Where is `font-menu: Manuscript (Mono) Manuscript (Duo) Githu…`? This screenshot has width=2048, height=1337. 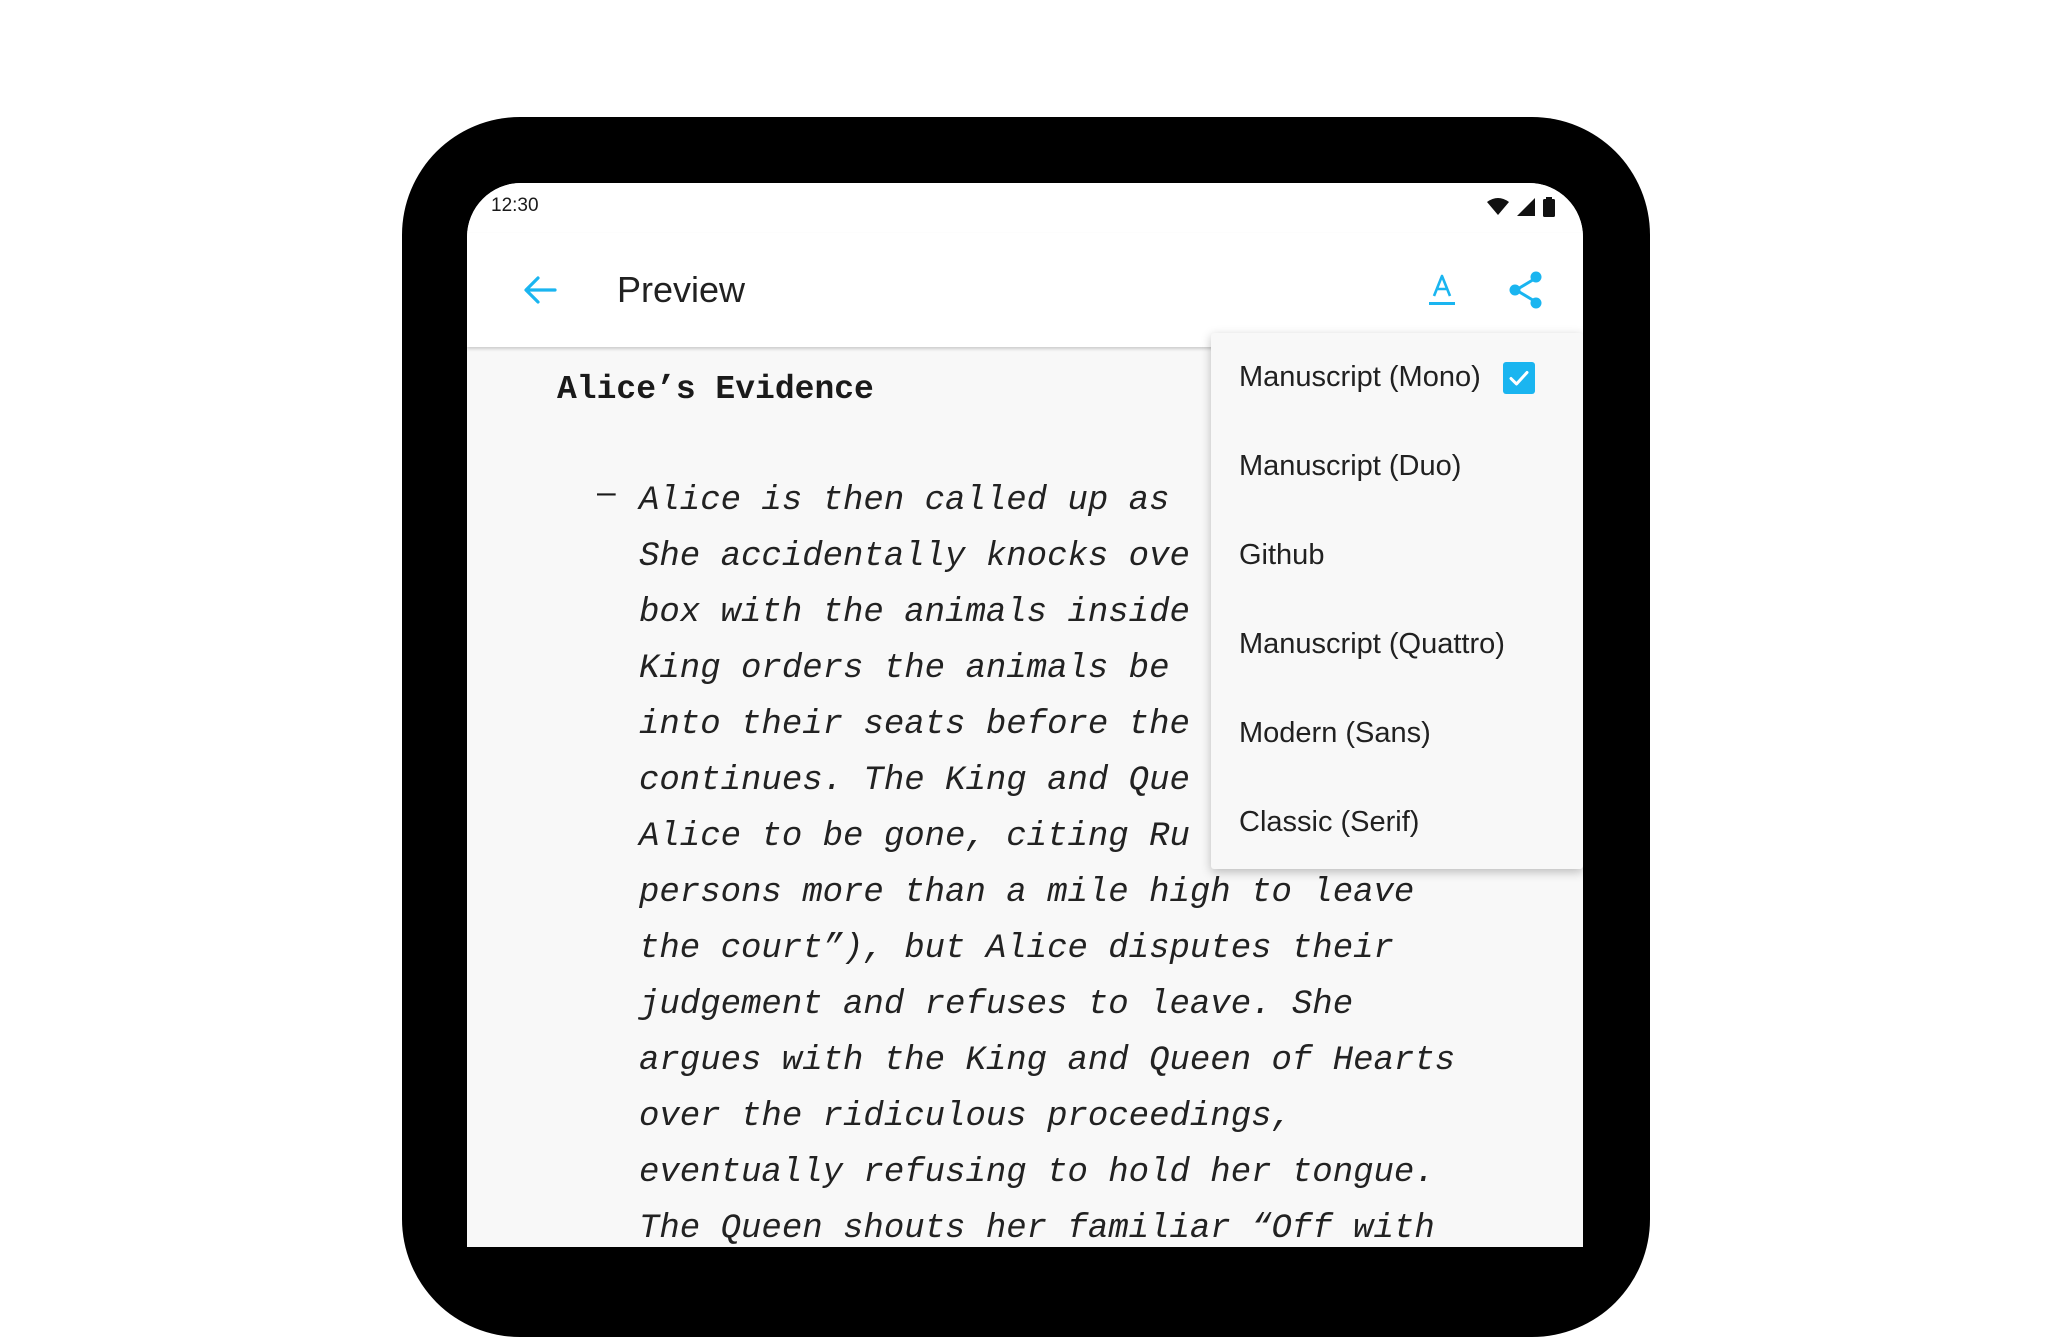 font-menu: Manuscript (Mono) Manuscript (Duo) Githu… is located at coordinates (1397, 601).